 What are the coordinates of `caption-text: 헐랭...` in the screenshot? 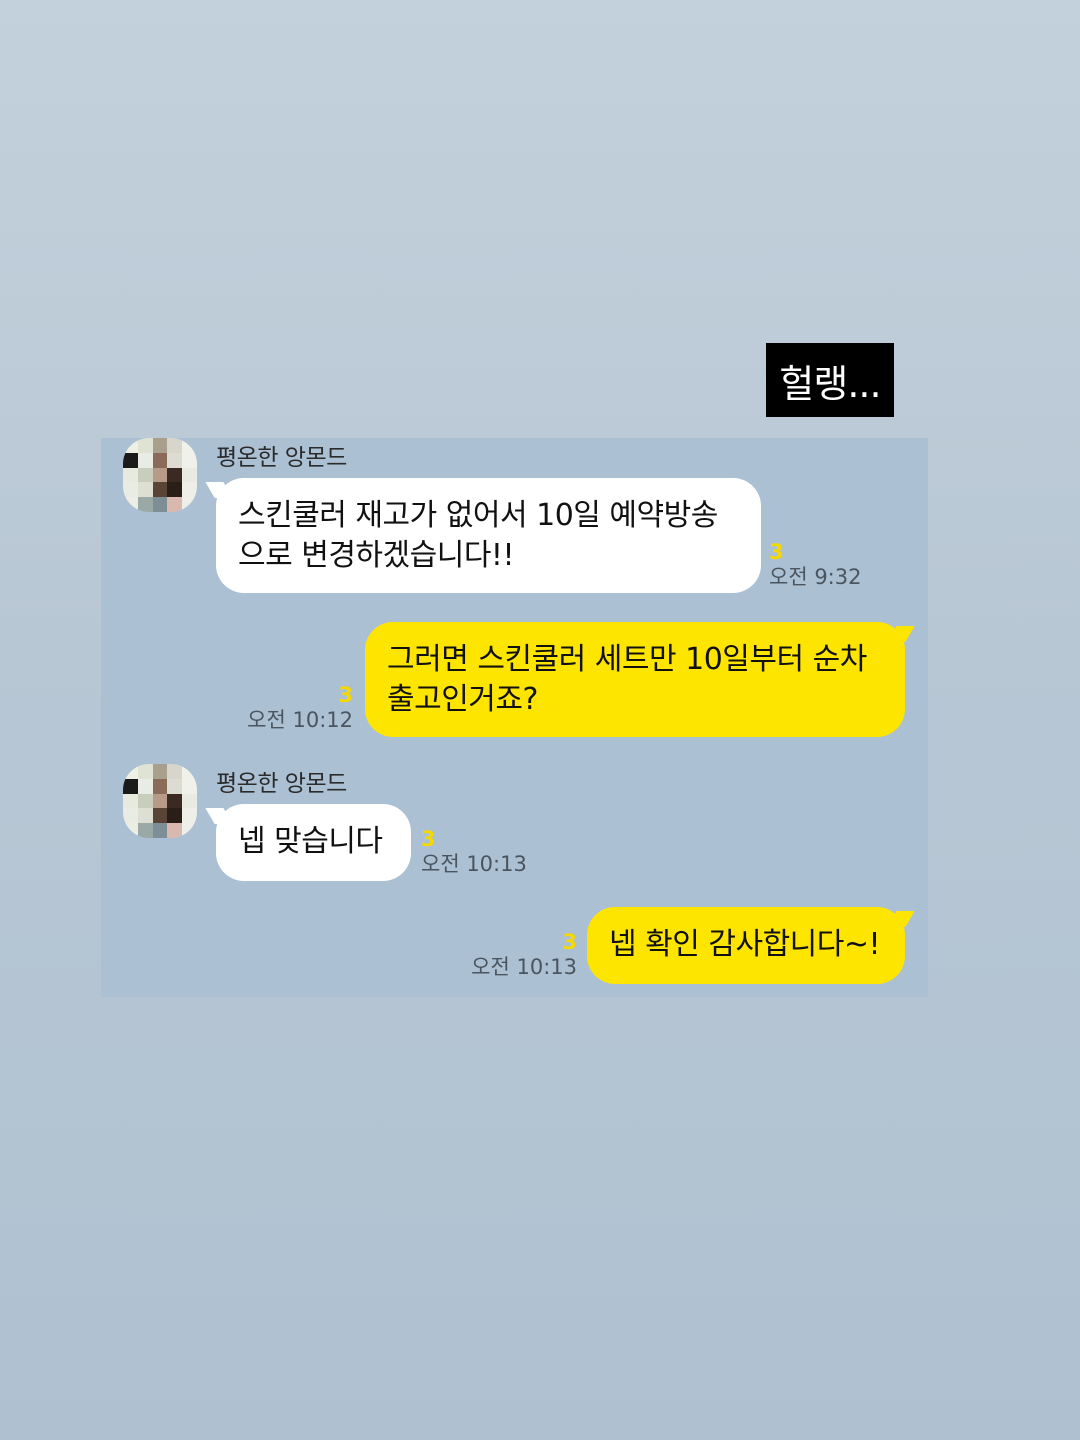 It's located at (830, 380).